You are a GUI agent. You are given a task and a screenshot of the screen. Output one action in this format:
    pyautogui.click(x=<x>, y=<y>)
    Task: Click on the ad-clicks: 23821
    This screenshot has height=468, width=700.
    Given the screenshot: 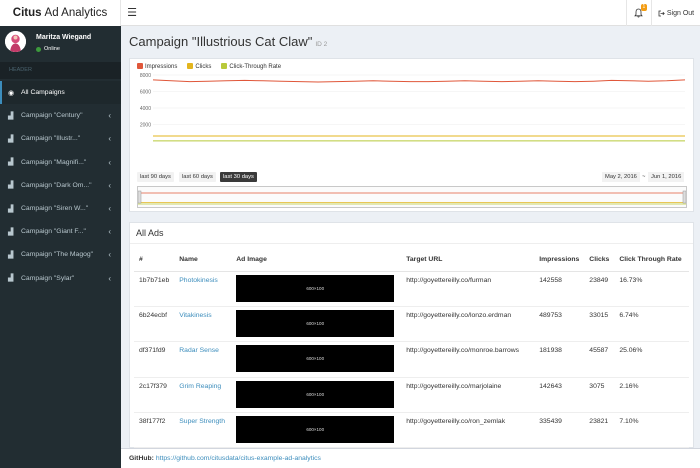 What is the action you would take?
    pyautogui.click(x=599, y=430)
    